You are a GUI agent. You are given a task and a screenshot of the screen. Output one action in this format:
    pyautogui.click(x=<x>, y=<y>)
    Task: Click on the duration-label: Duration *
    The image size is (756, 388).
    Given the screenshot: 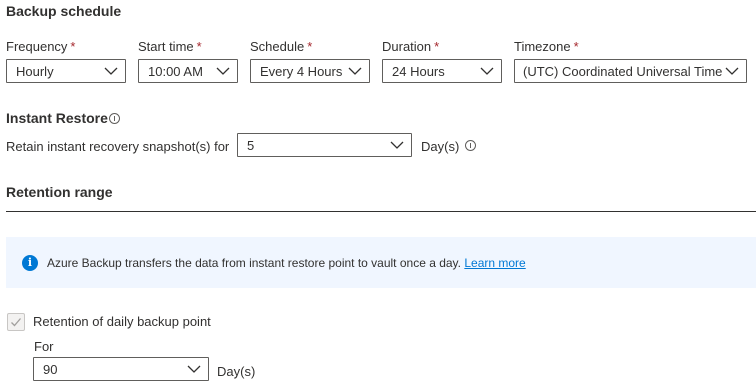 What is the action you would take?
    pyautogui.click(x=410, y=46)
    